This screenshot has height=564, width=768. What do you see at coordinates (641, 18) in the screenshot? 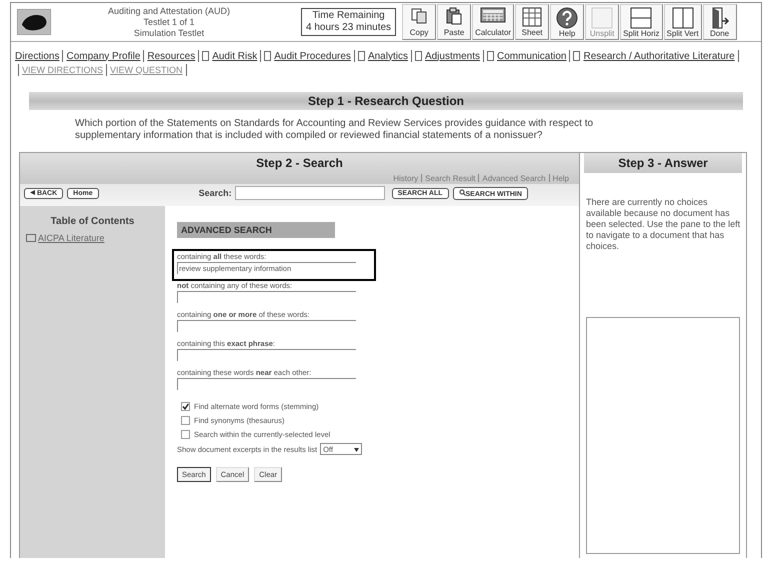
I see `split-horizontal-icon` at bounding box center [641, 18].